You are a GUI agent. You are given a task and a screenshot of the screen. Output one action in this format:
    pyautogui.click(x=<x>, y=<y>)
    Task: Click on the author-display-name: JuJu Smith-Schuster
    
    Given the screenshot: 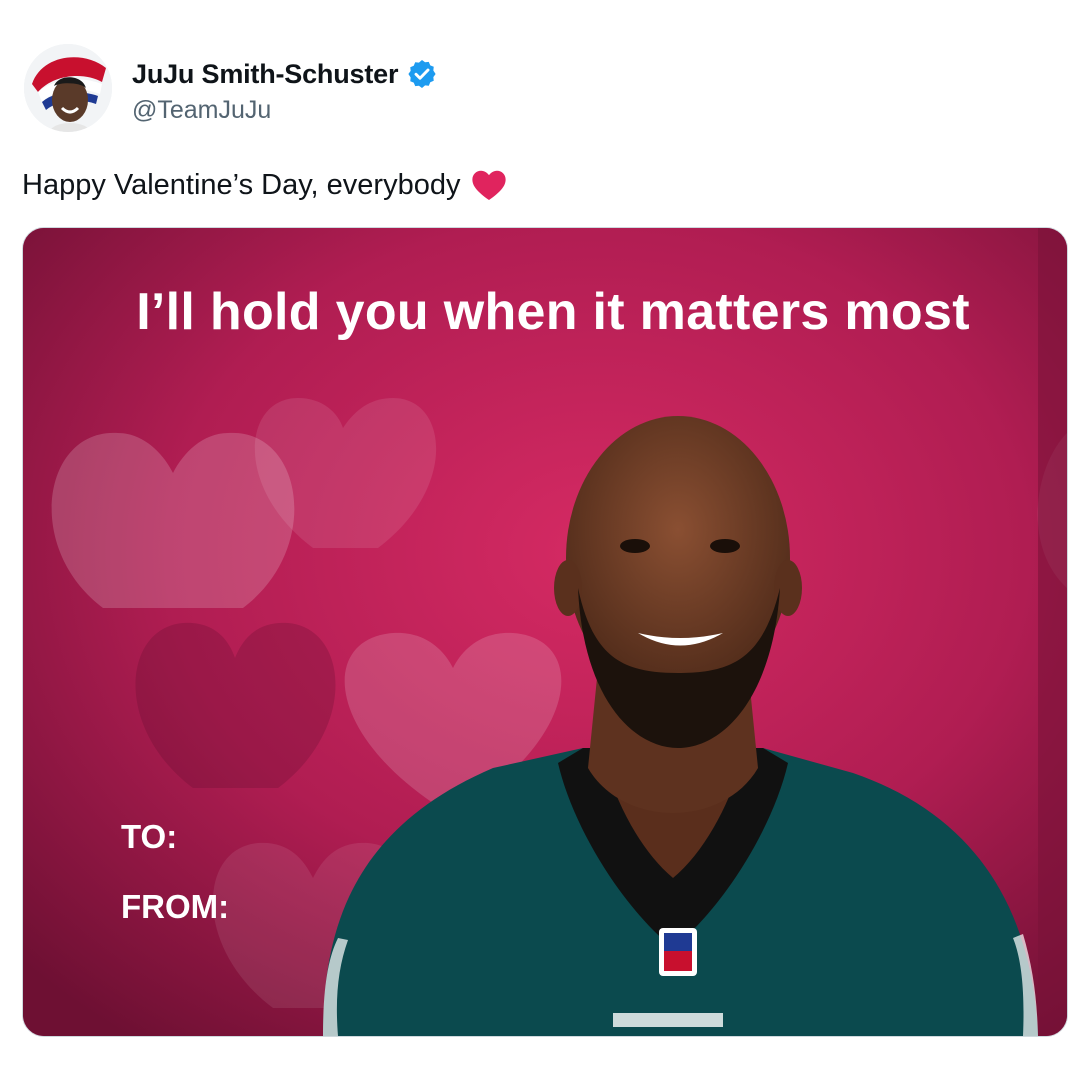 What is the action you would take?
    pyautogui.click(x=265, y=74)
    